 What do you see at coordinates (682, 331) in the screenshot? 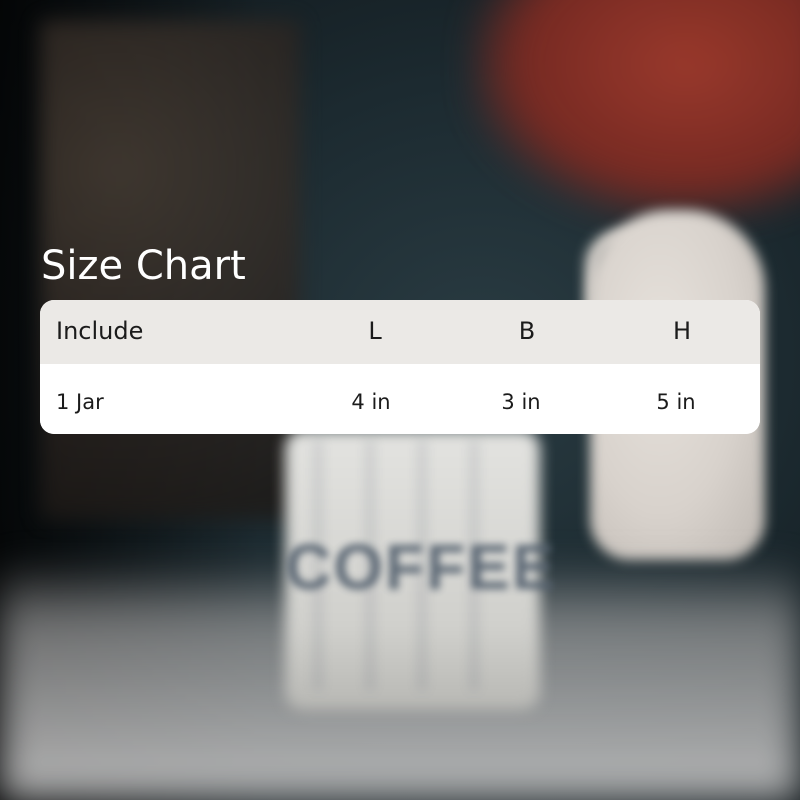
I see `header-height-label: H` at bounding box center [682, 331].